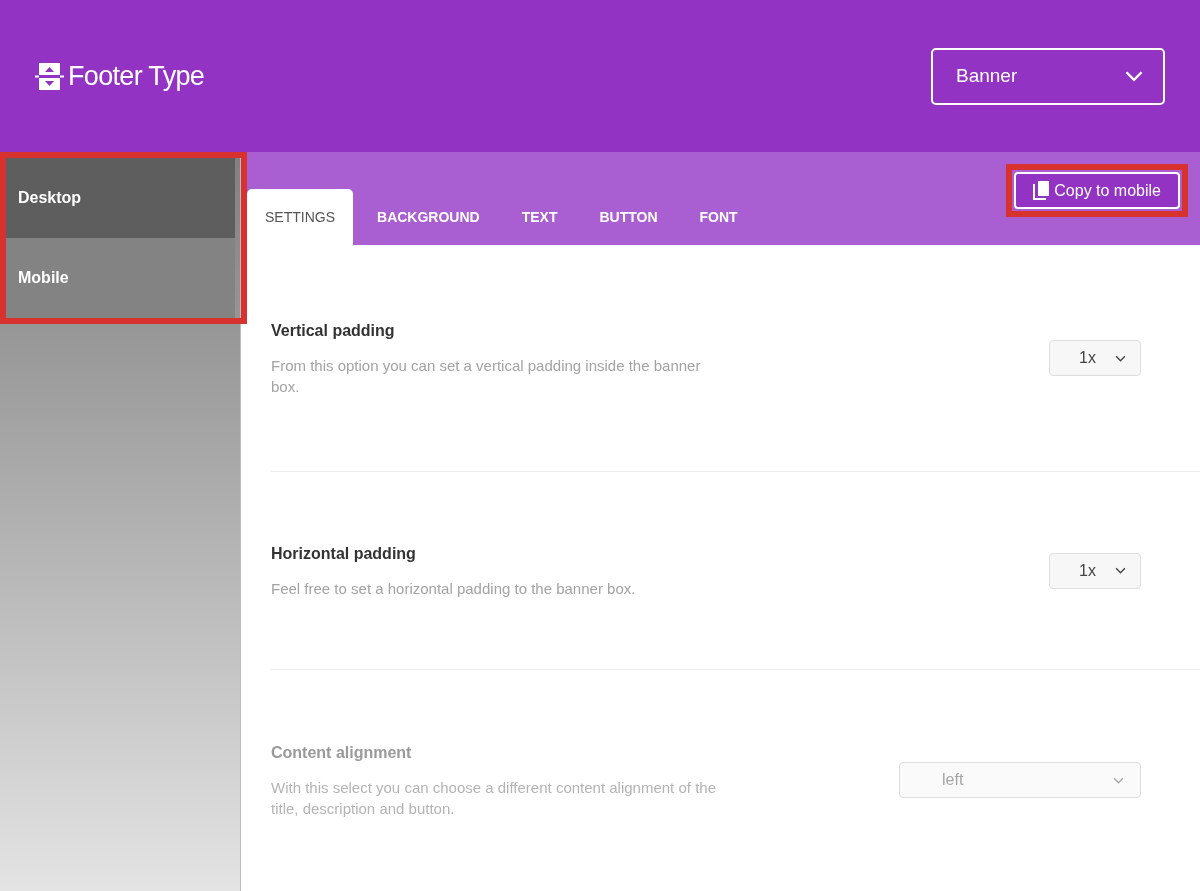  I want to click on setting-title: Vertical padding, so click(333, 331).